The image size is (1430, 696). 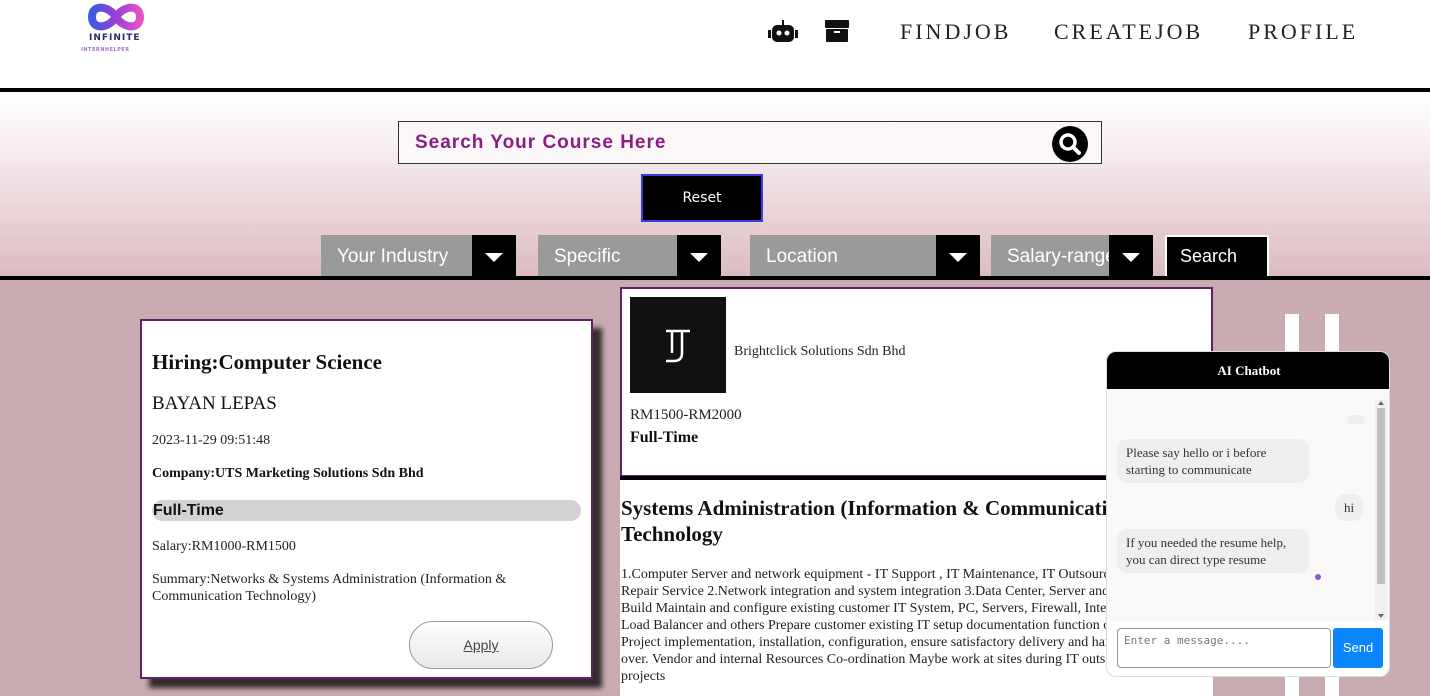 I want to click on logo: INFINITE INTERNHELPER, so click(x=117, y=29).